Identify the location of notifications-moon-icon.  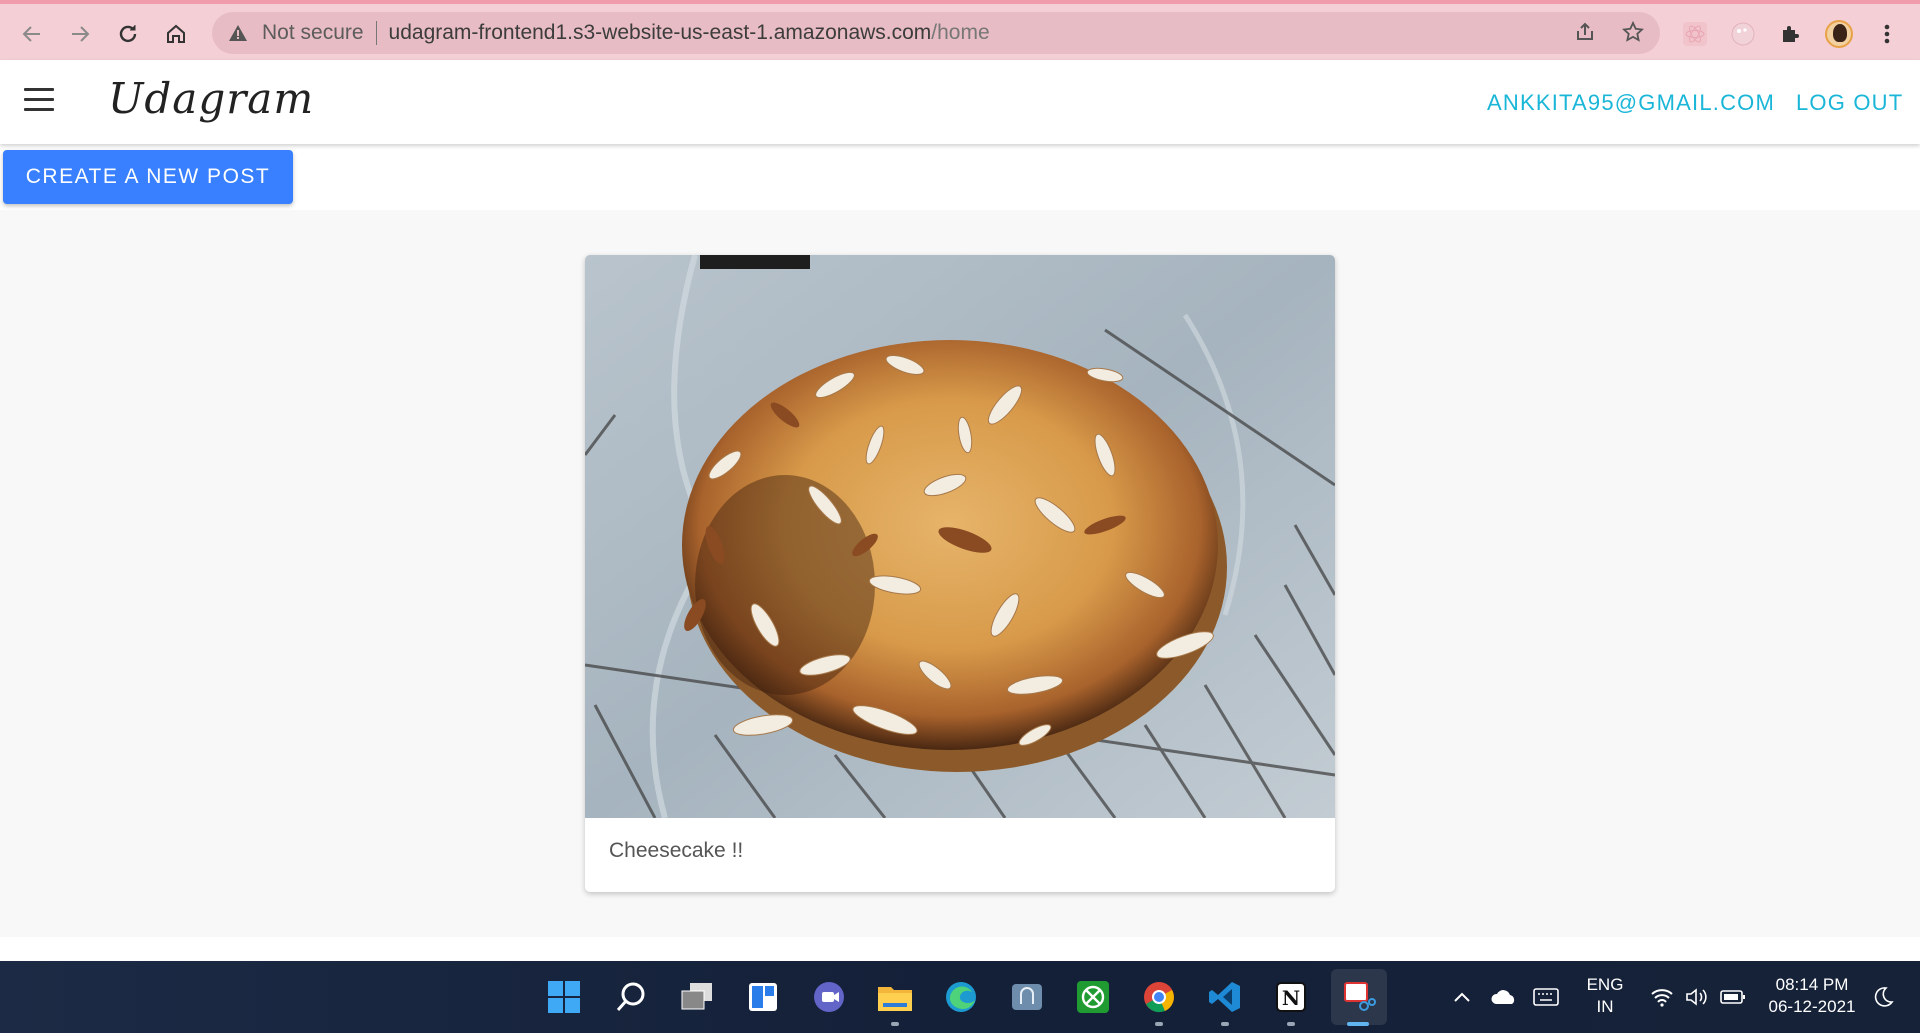
(1883, 997).